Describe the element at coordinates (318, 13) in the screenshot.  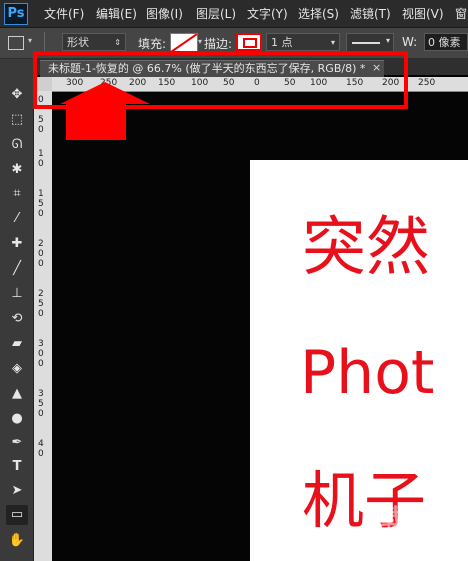
I see `menu-select: 选择(S)` at that location.